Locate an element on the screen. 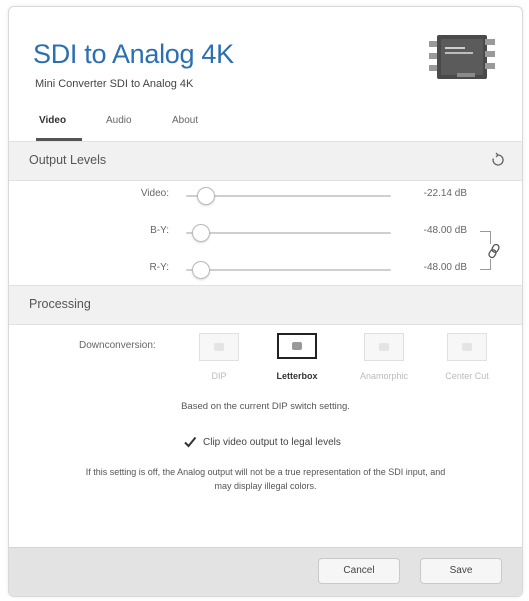 The height and width of the screenshot is (601, 529). dip-option-label: DIP is located at coordinates (219, 376).